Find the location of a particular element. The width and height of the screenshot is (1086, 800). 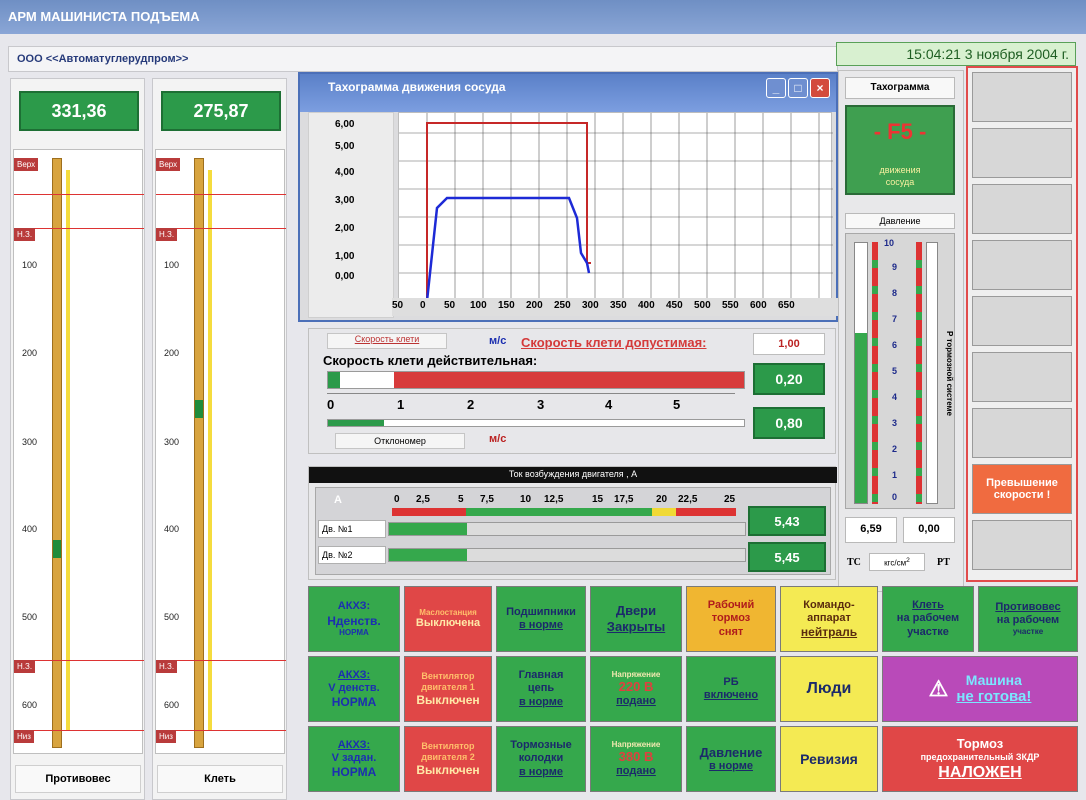

status-tile: Давление в норме is located at coordinates (731, 759).